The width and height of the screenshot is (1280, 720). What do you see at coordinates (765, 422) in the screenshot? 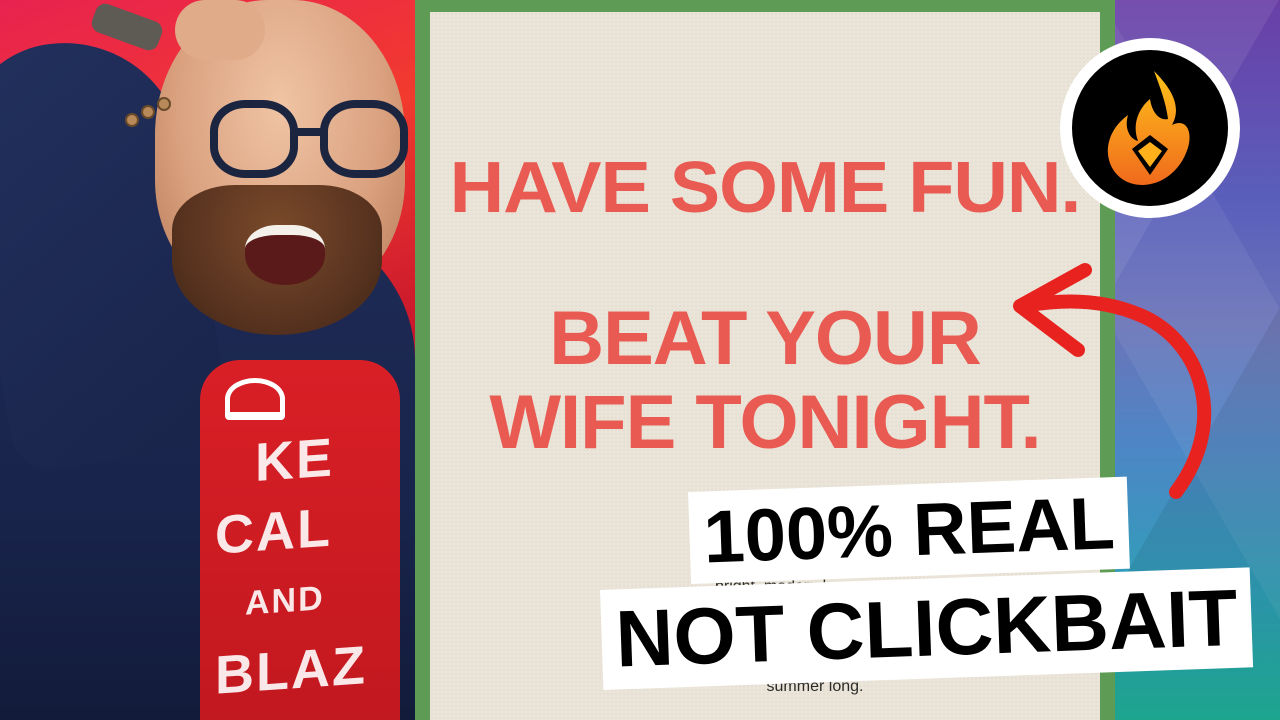
I see `ad-headline-3-line: WIFE TONIGHT.` at bounding box center [765, 422].